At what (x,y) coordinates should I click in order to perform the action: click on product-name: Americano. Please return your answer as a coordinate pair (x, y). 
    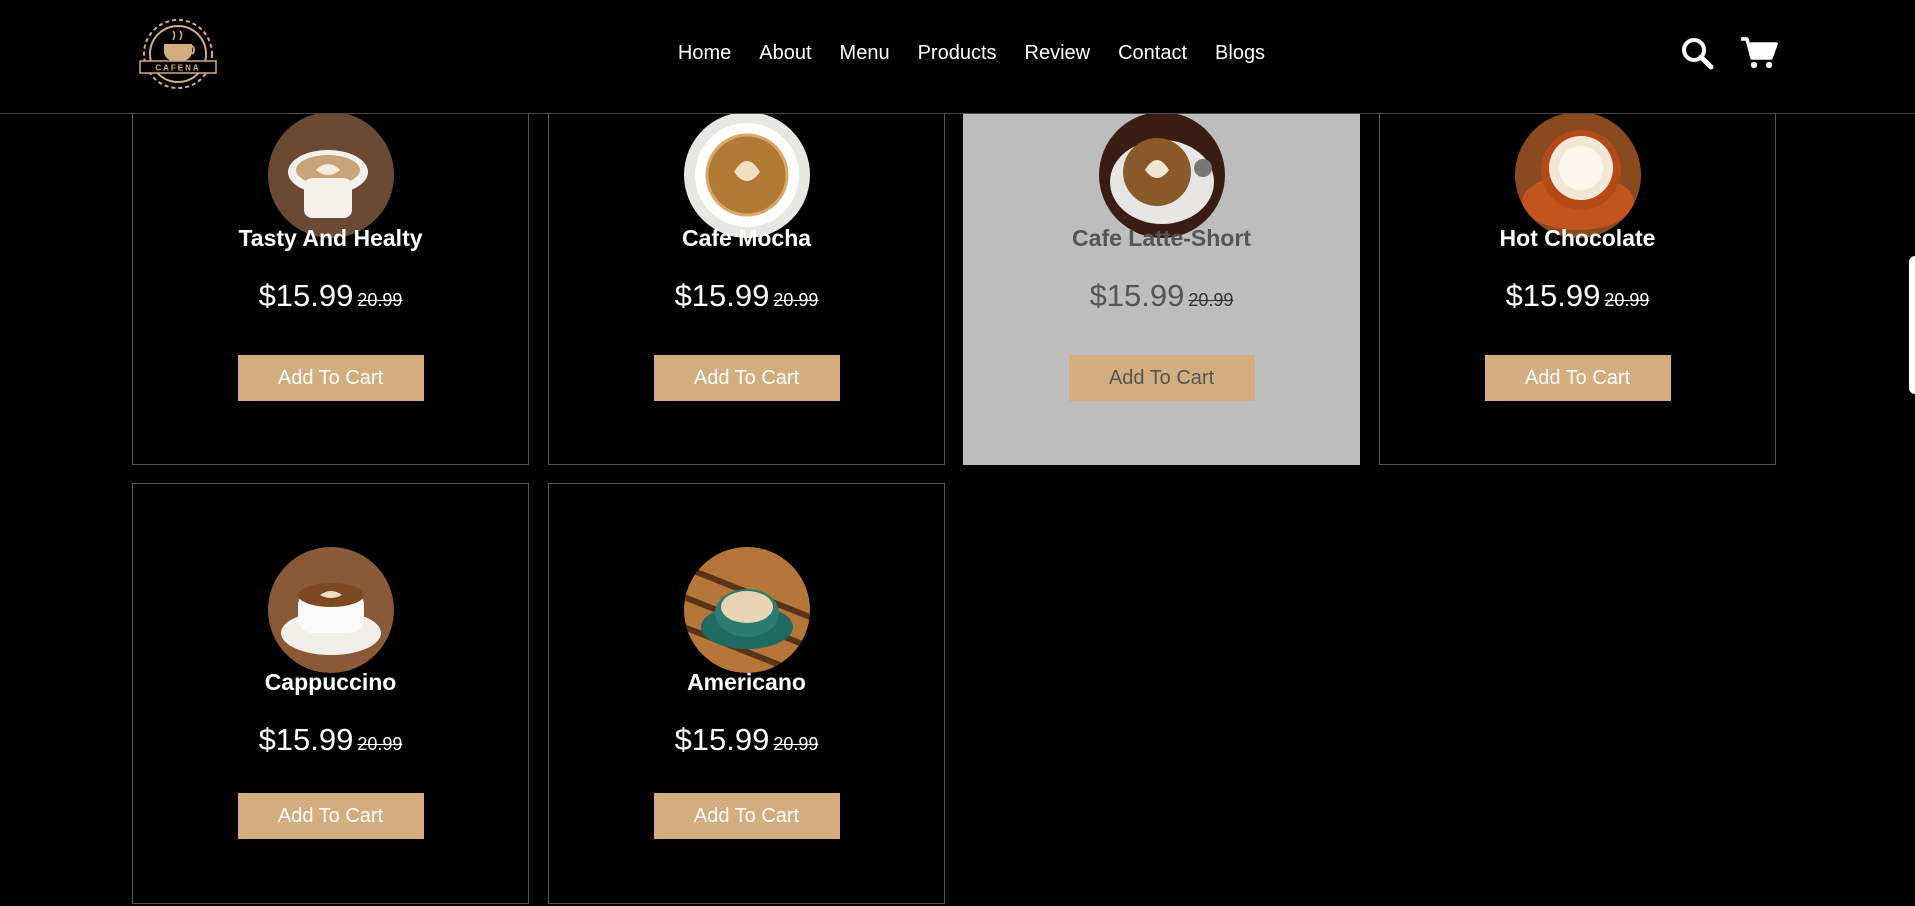
    Looking at the image, I should click on (746, 682).